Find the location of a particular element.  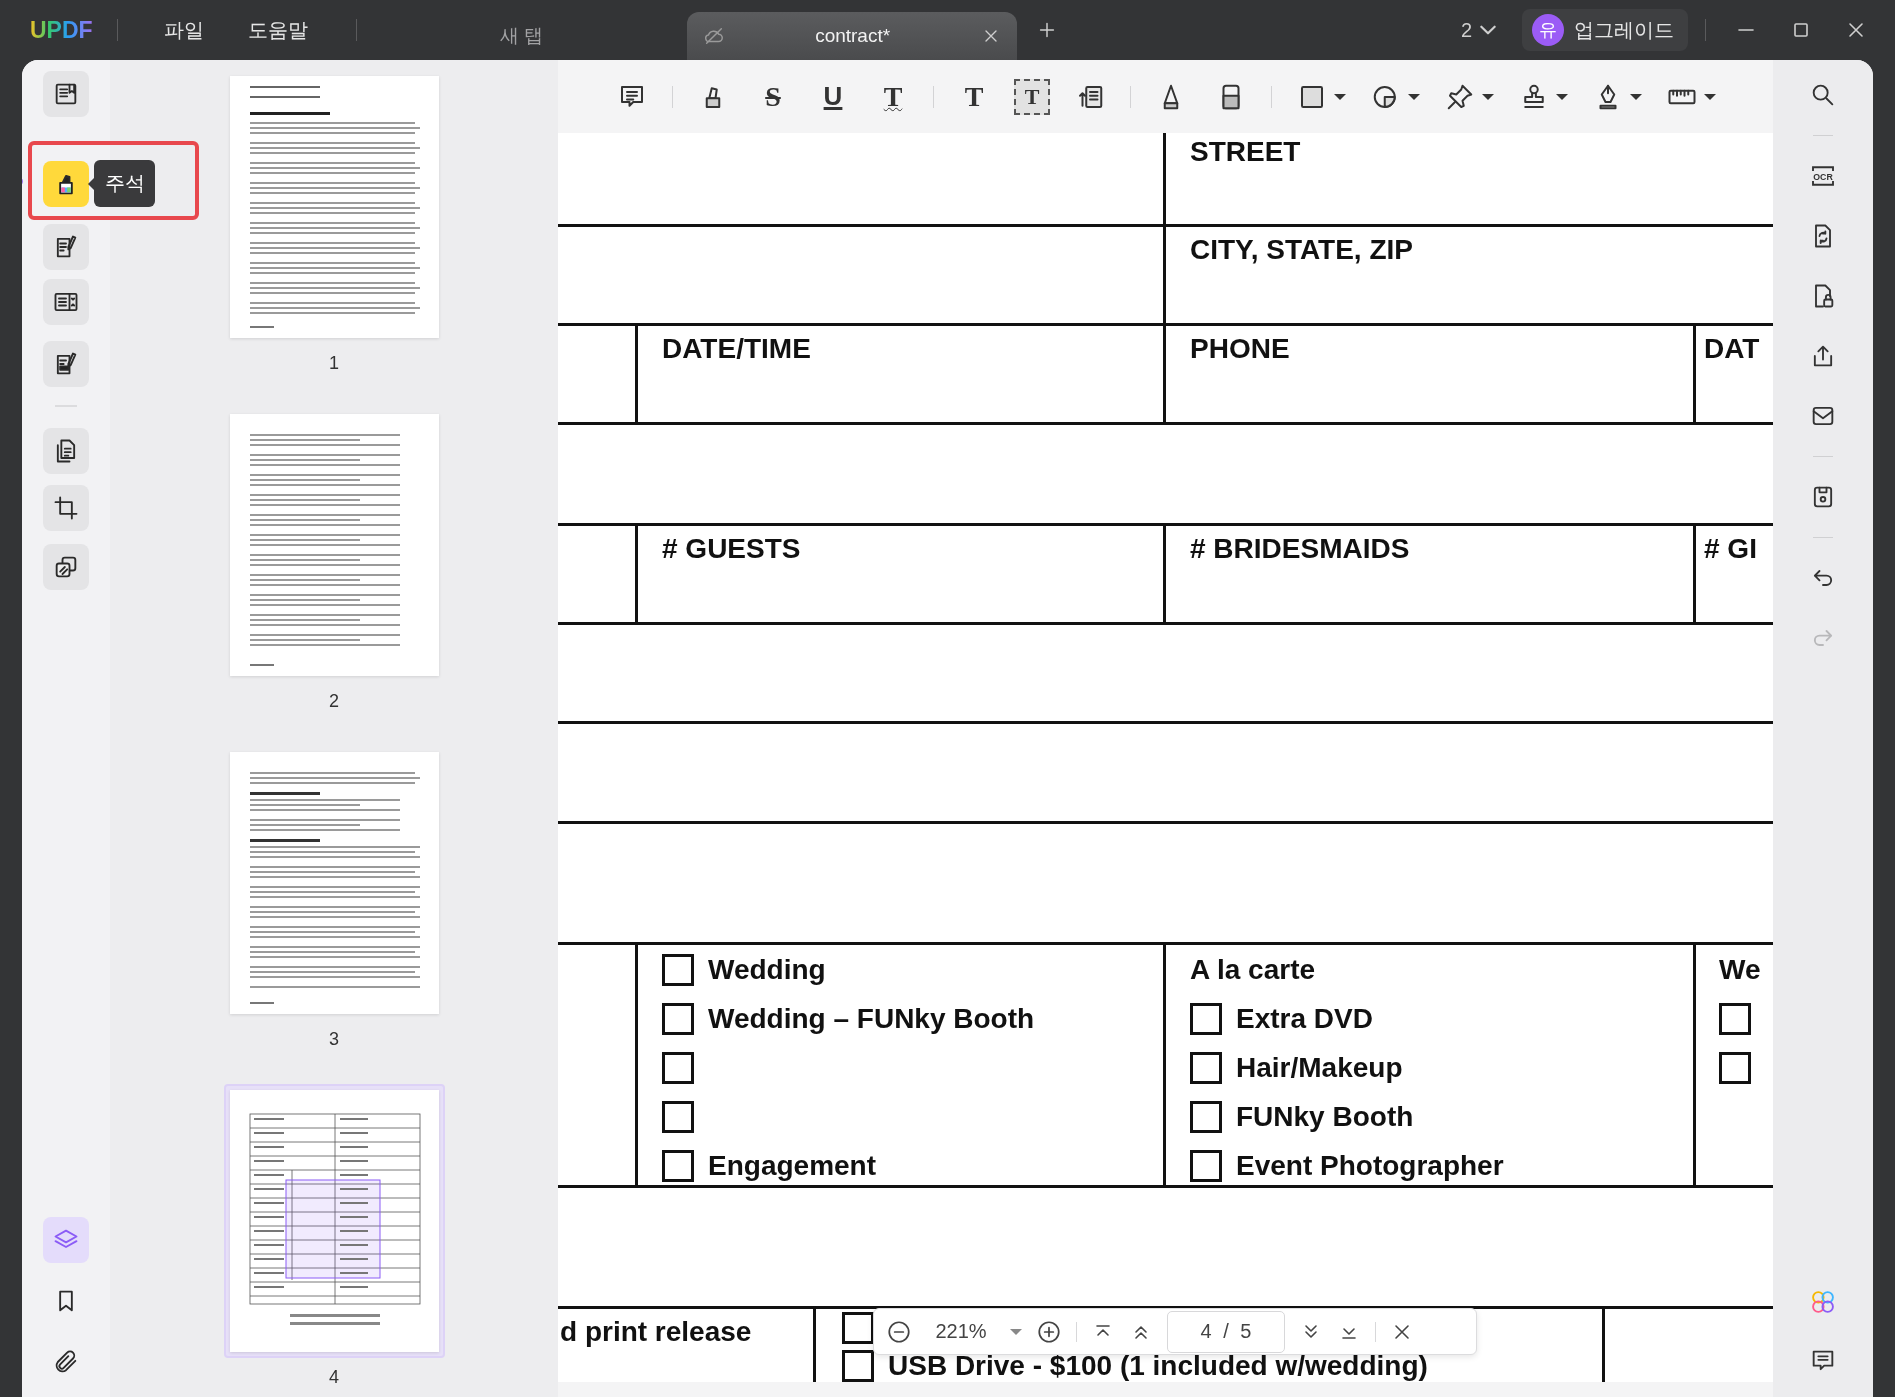

checkbox-label: Event Photographer is located at coordinates (1370, 1165).